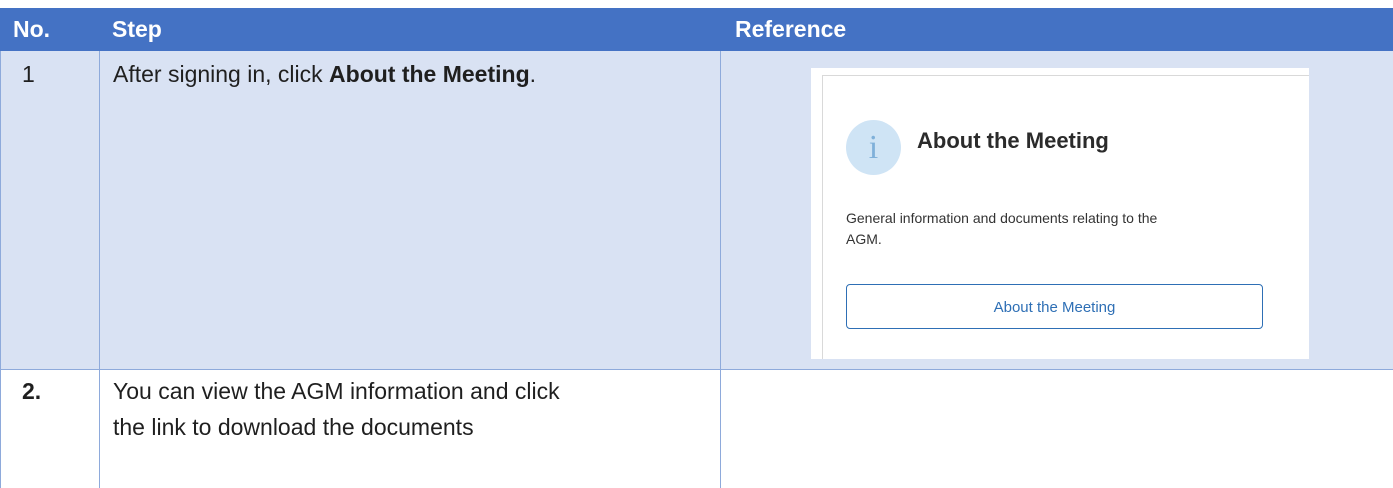  I want to click on info-icon: i, so click(873, 147).